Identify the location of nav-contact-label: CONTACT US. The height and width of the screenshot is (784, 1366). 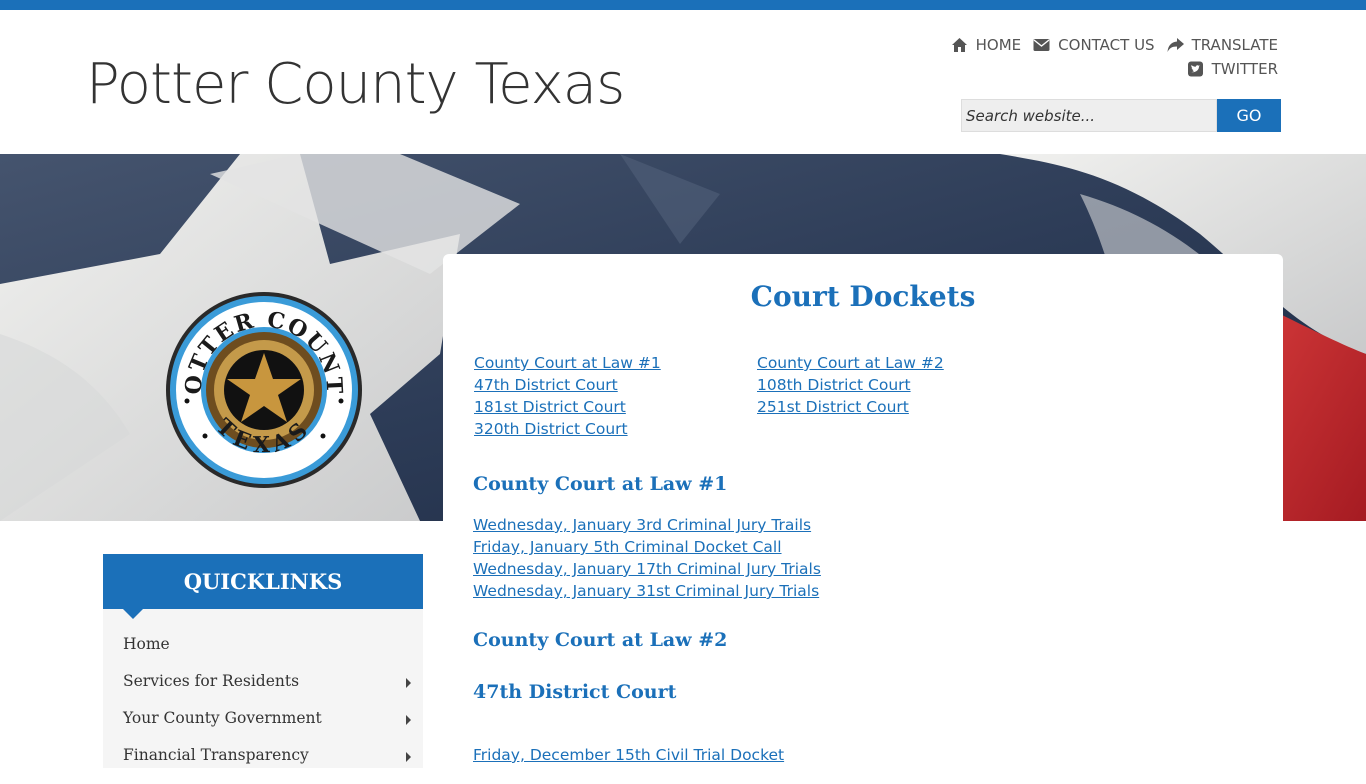
(1106, 45).